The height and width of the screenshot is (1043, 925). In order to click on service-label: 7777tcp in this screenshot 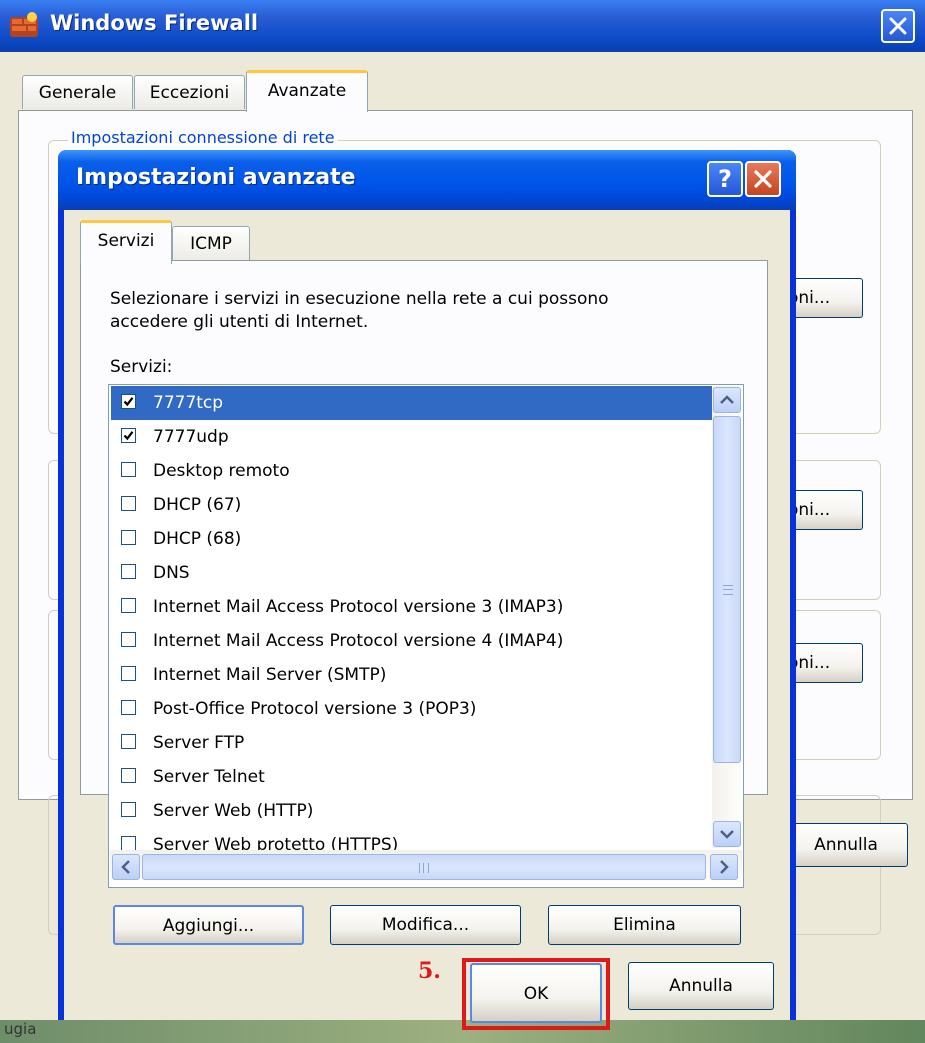, I will do `click(188, 403)`.